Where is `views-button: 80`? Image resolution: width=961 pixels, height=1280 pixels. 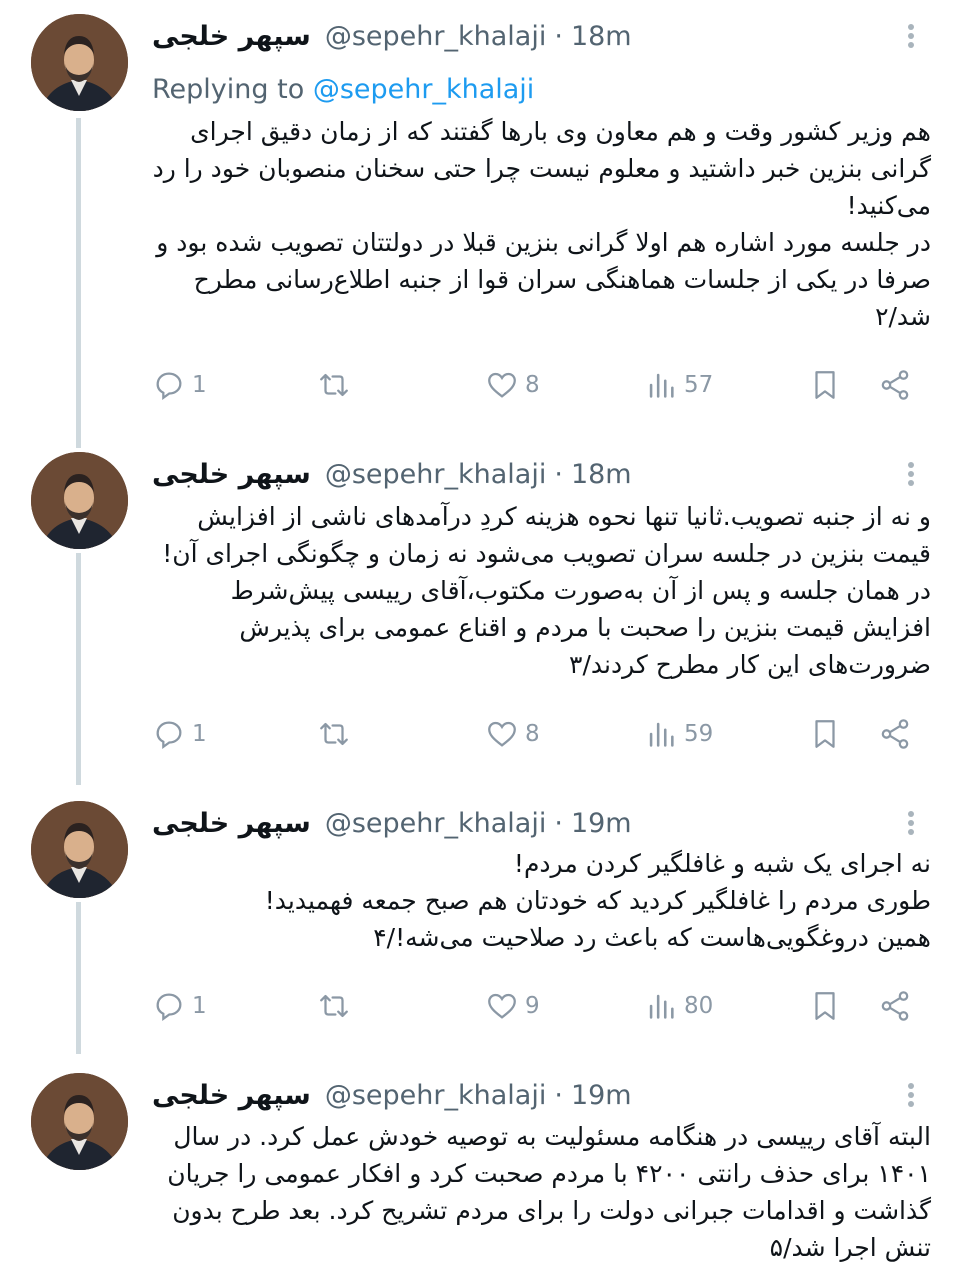 views-button: 80 is located at coordinates (678, 1006).